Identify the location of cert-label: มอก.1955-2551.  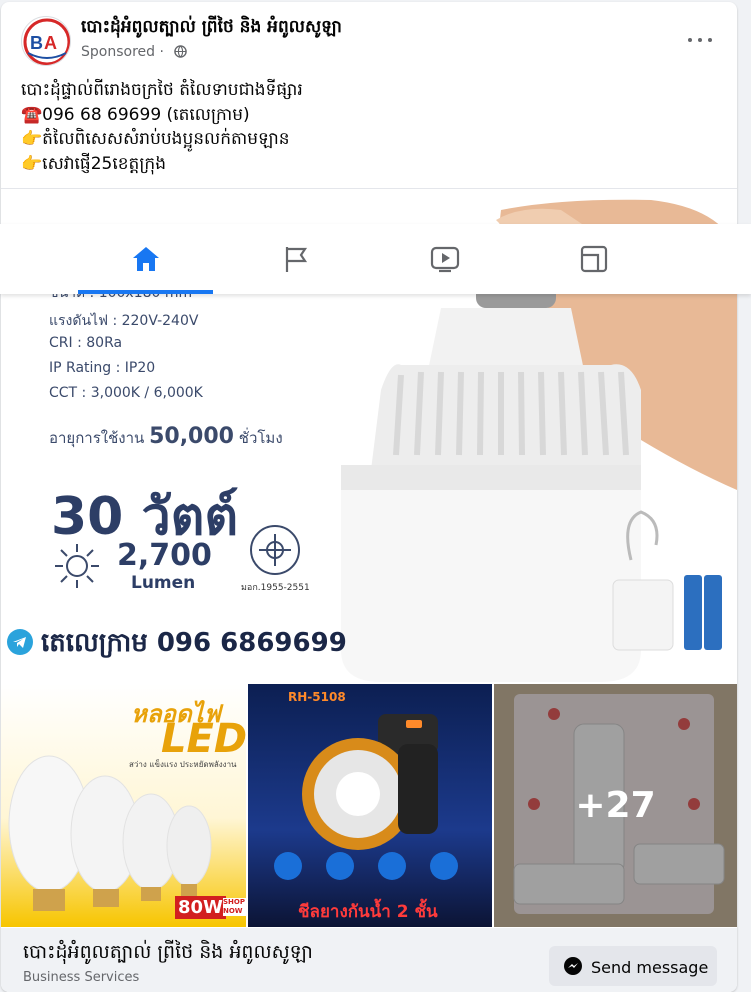
(275, 588).